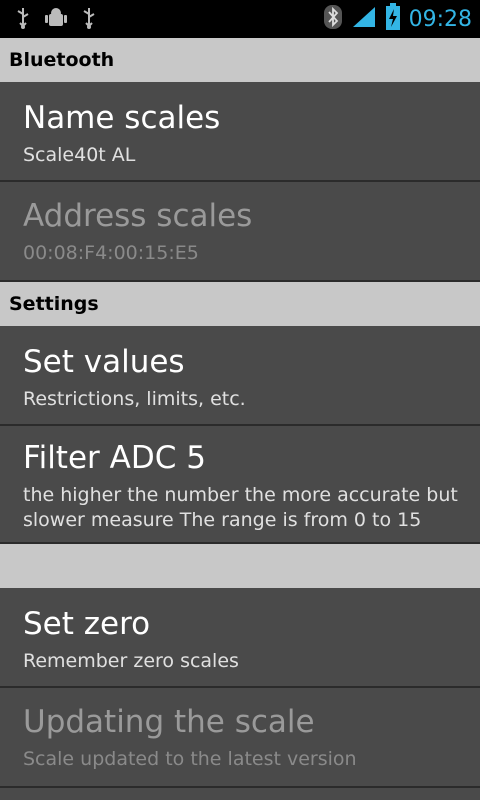 The image size is (480, 800). I want to click on pref-summary: Remember zero scales, so click(131, 661).